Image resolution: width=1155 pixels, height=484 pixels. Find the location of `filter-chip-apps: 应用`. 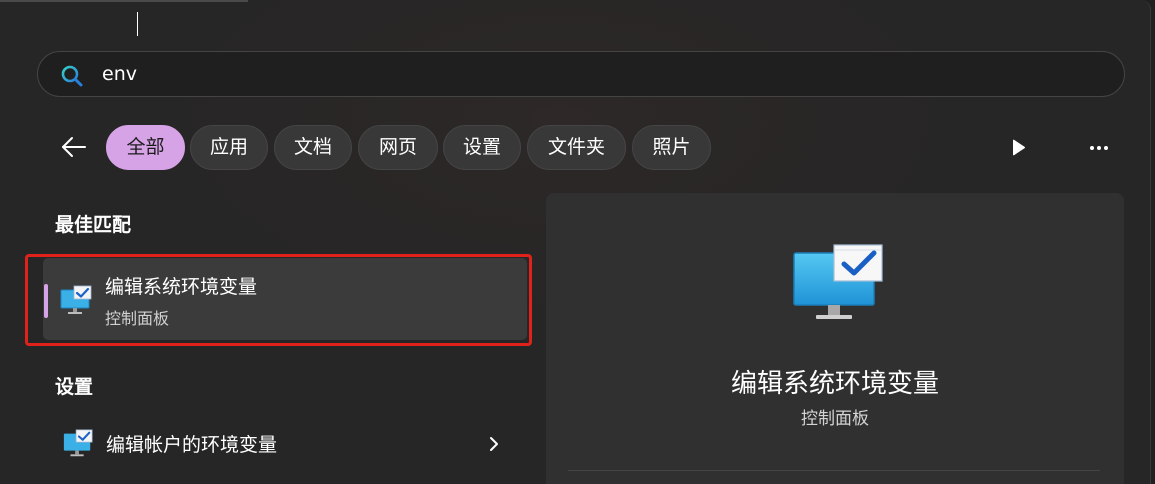

filter-chip-apps: 应用 is located at coordinates (229, 147).